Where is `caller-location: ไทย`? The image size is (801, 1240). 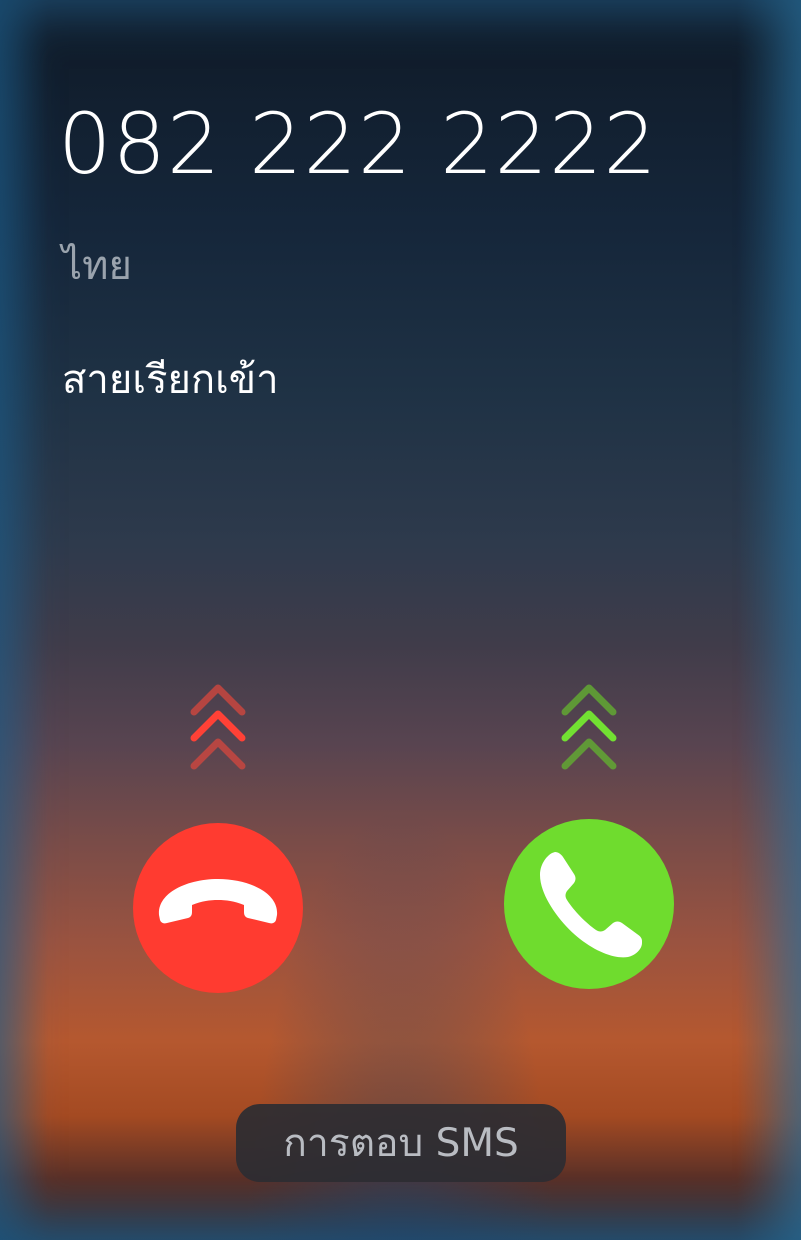
caller-location: ไทย is located at coordinates (97, 266).